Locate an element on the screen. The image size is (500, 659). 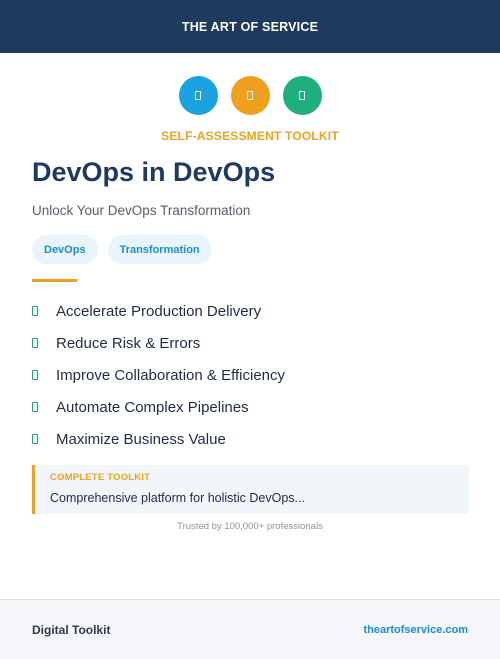
feature-item: Reduce Risk & Errors is located at coordinates (158, 343).